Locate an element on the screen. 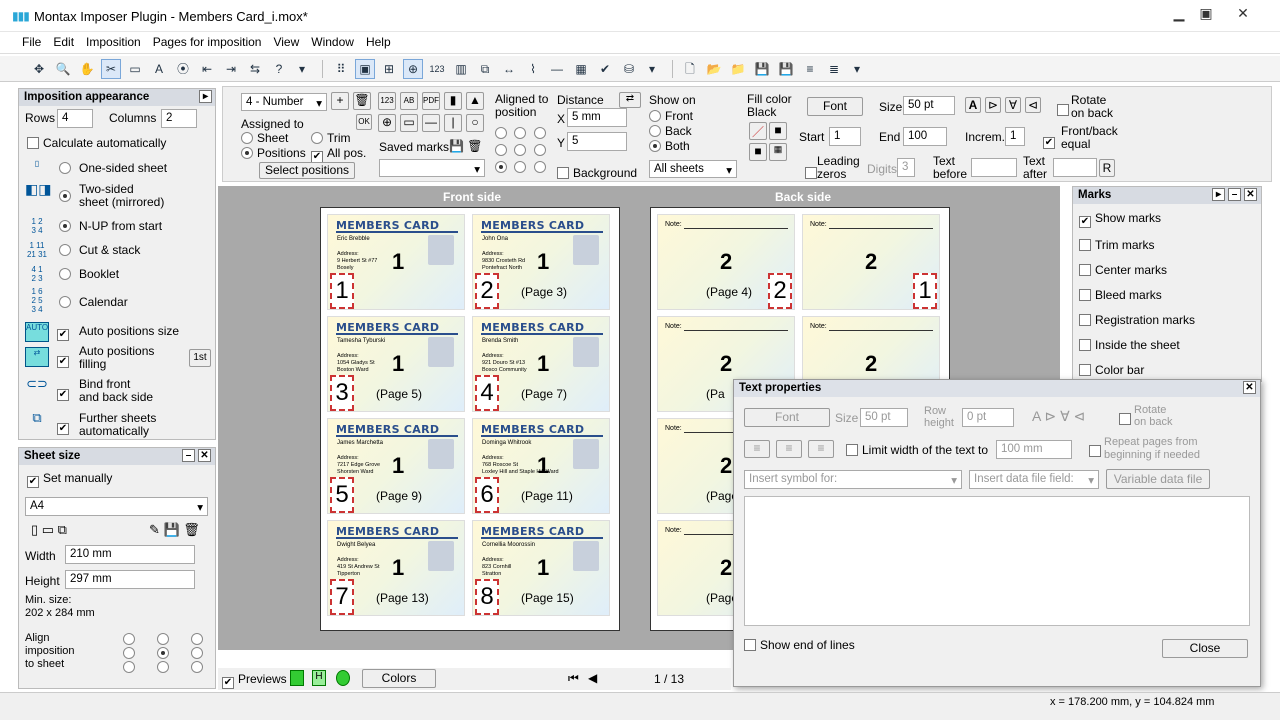  colors-button: Colors is located at coordinates (399, 678).